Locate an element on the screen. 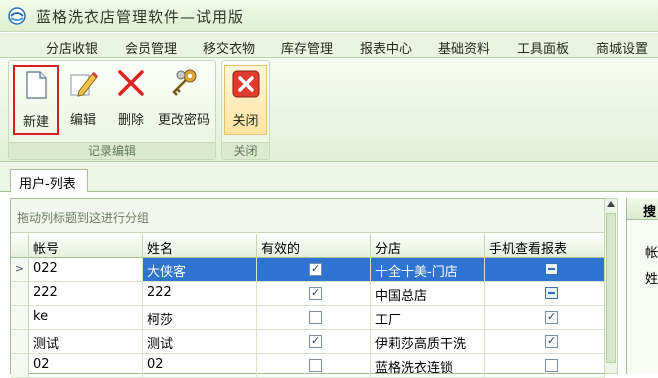 The width and height of the screenshot is (658, 378). close-icon is located at coordinates (245, 84).